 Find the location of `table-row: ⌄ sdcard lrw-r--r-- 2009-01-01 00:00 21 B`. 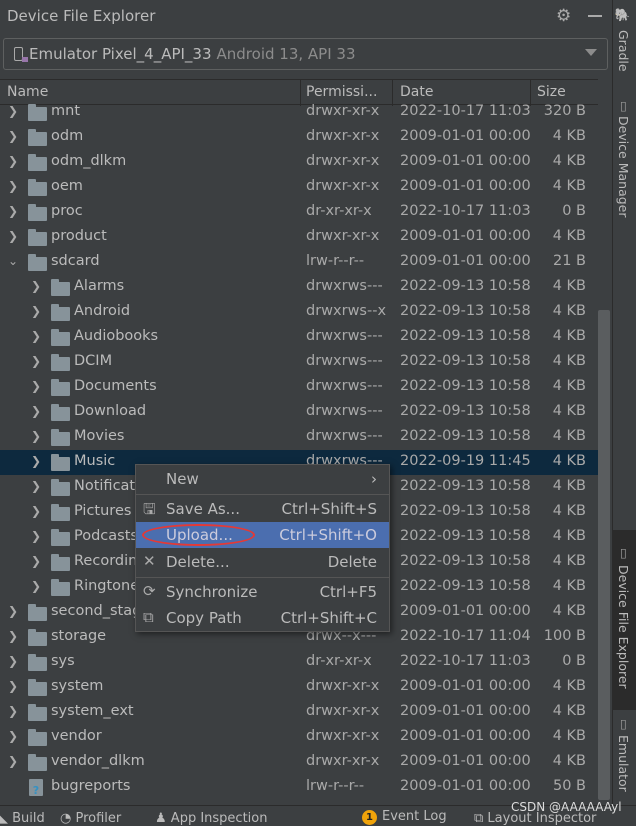

table-row: ⌄ sdcard lrw-r--r-- 2009-01-01 00:00 21 B is located at coordinates (299, 262).